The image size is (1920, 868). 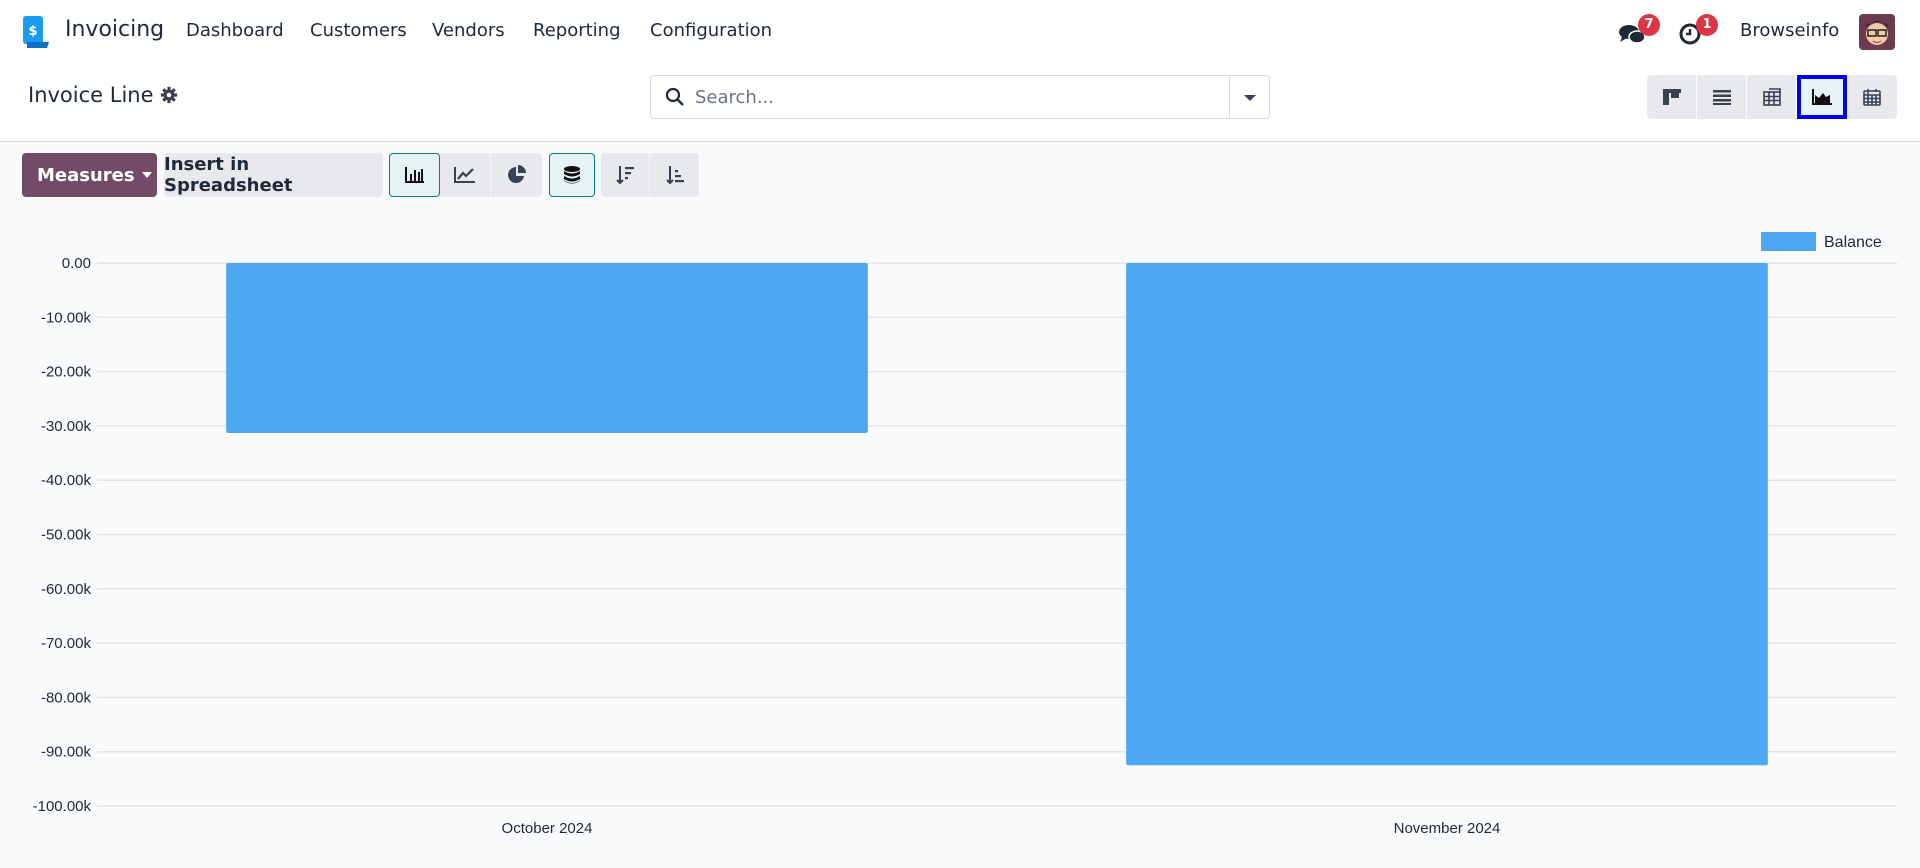 What do you see at coordinates (66, 426) in the screenshot?
I see `y-tick-label: -30.00k` at bounding box center [66, 426].